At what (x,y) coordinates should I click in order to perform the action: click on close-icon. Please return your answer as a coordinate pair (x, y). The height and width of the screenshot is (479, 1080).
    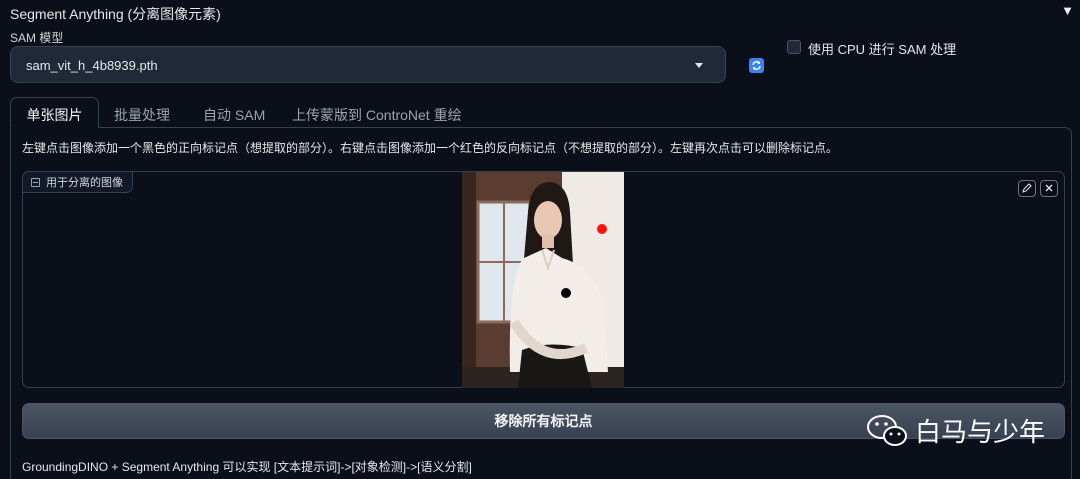
    Looking at the image, I should click on (1049, 188).